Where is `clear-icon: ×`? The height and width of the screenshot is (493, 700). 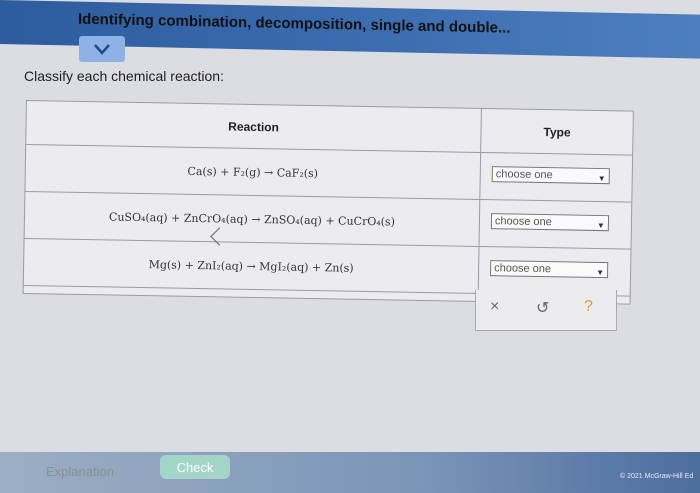 clear-icon: × is located at coordinates (494, 307).